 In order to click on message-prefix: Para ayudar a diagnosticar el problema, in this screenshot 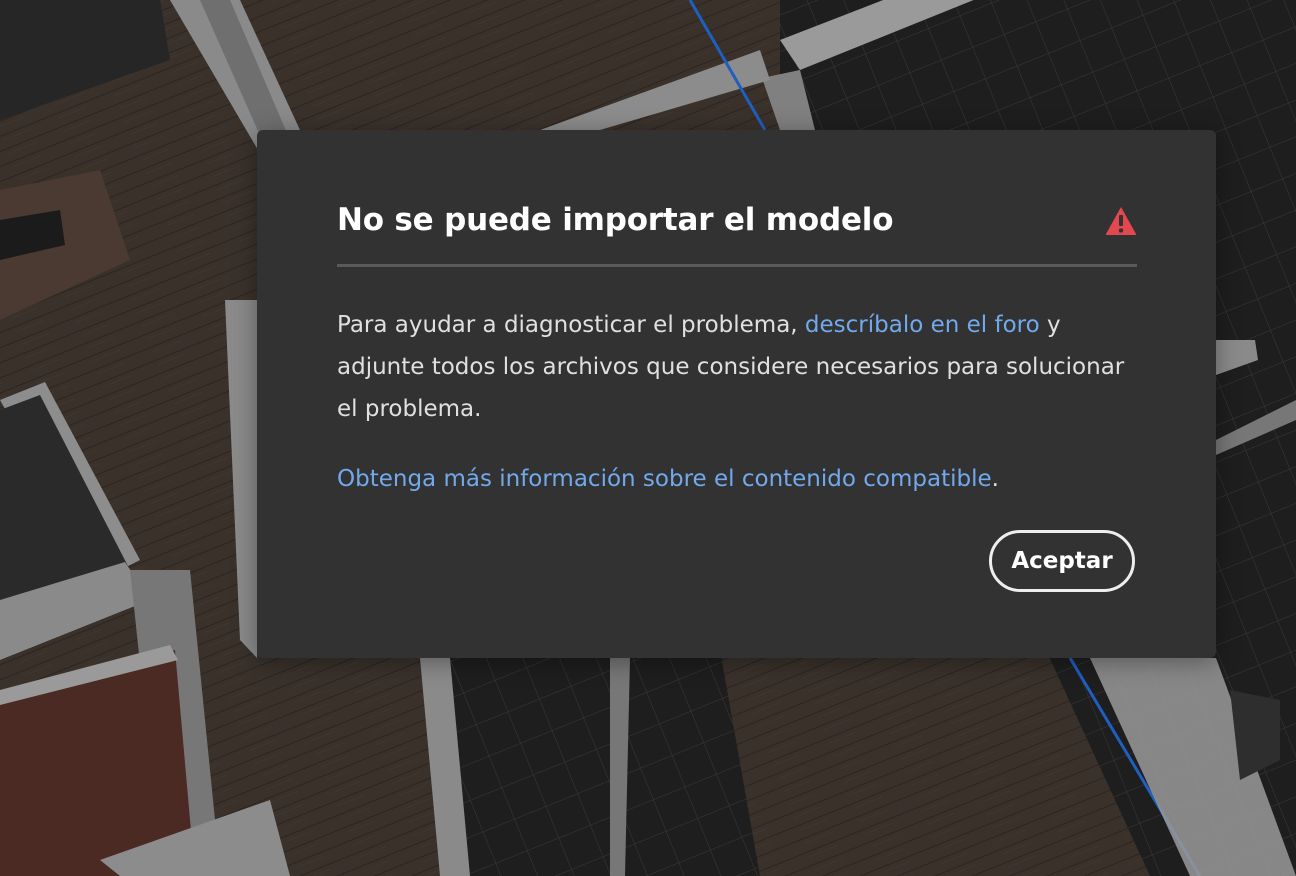, I will do `click(571, 325)`.